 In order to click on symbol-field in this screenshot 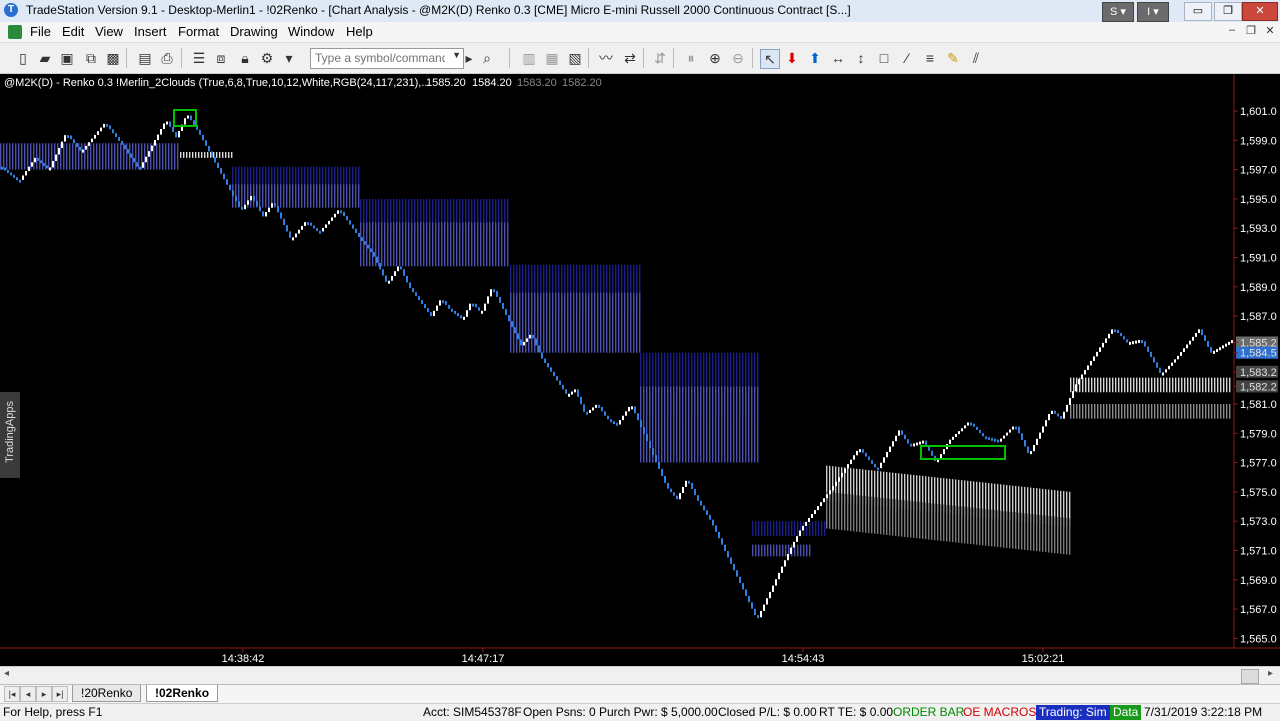, I will do `click(380, 57)`.